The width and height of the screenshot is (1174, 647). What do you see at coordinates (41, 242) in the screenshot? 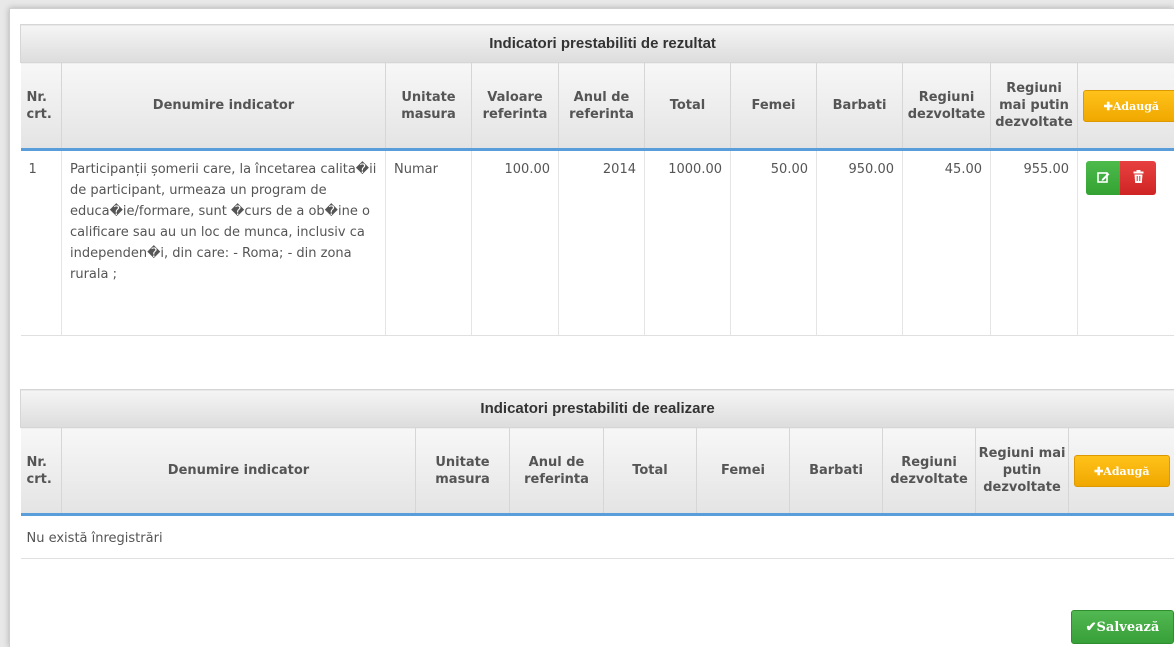
I see `cell-nr: 1` at bounding box center [41, 242].